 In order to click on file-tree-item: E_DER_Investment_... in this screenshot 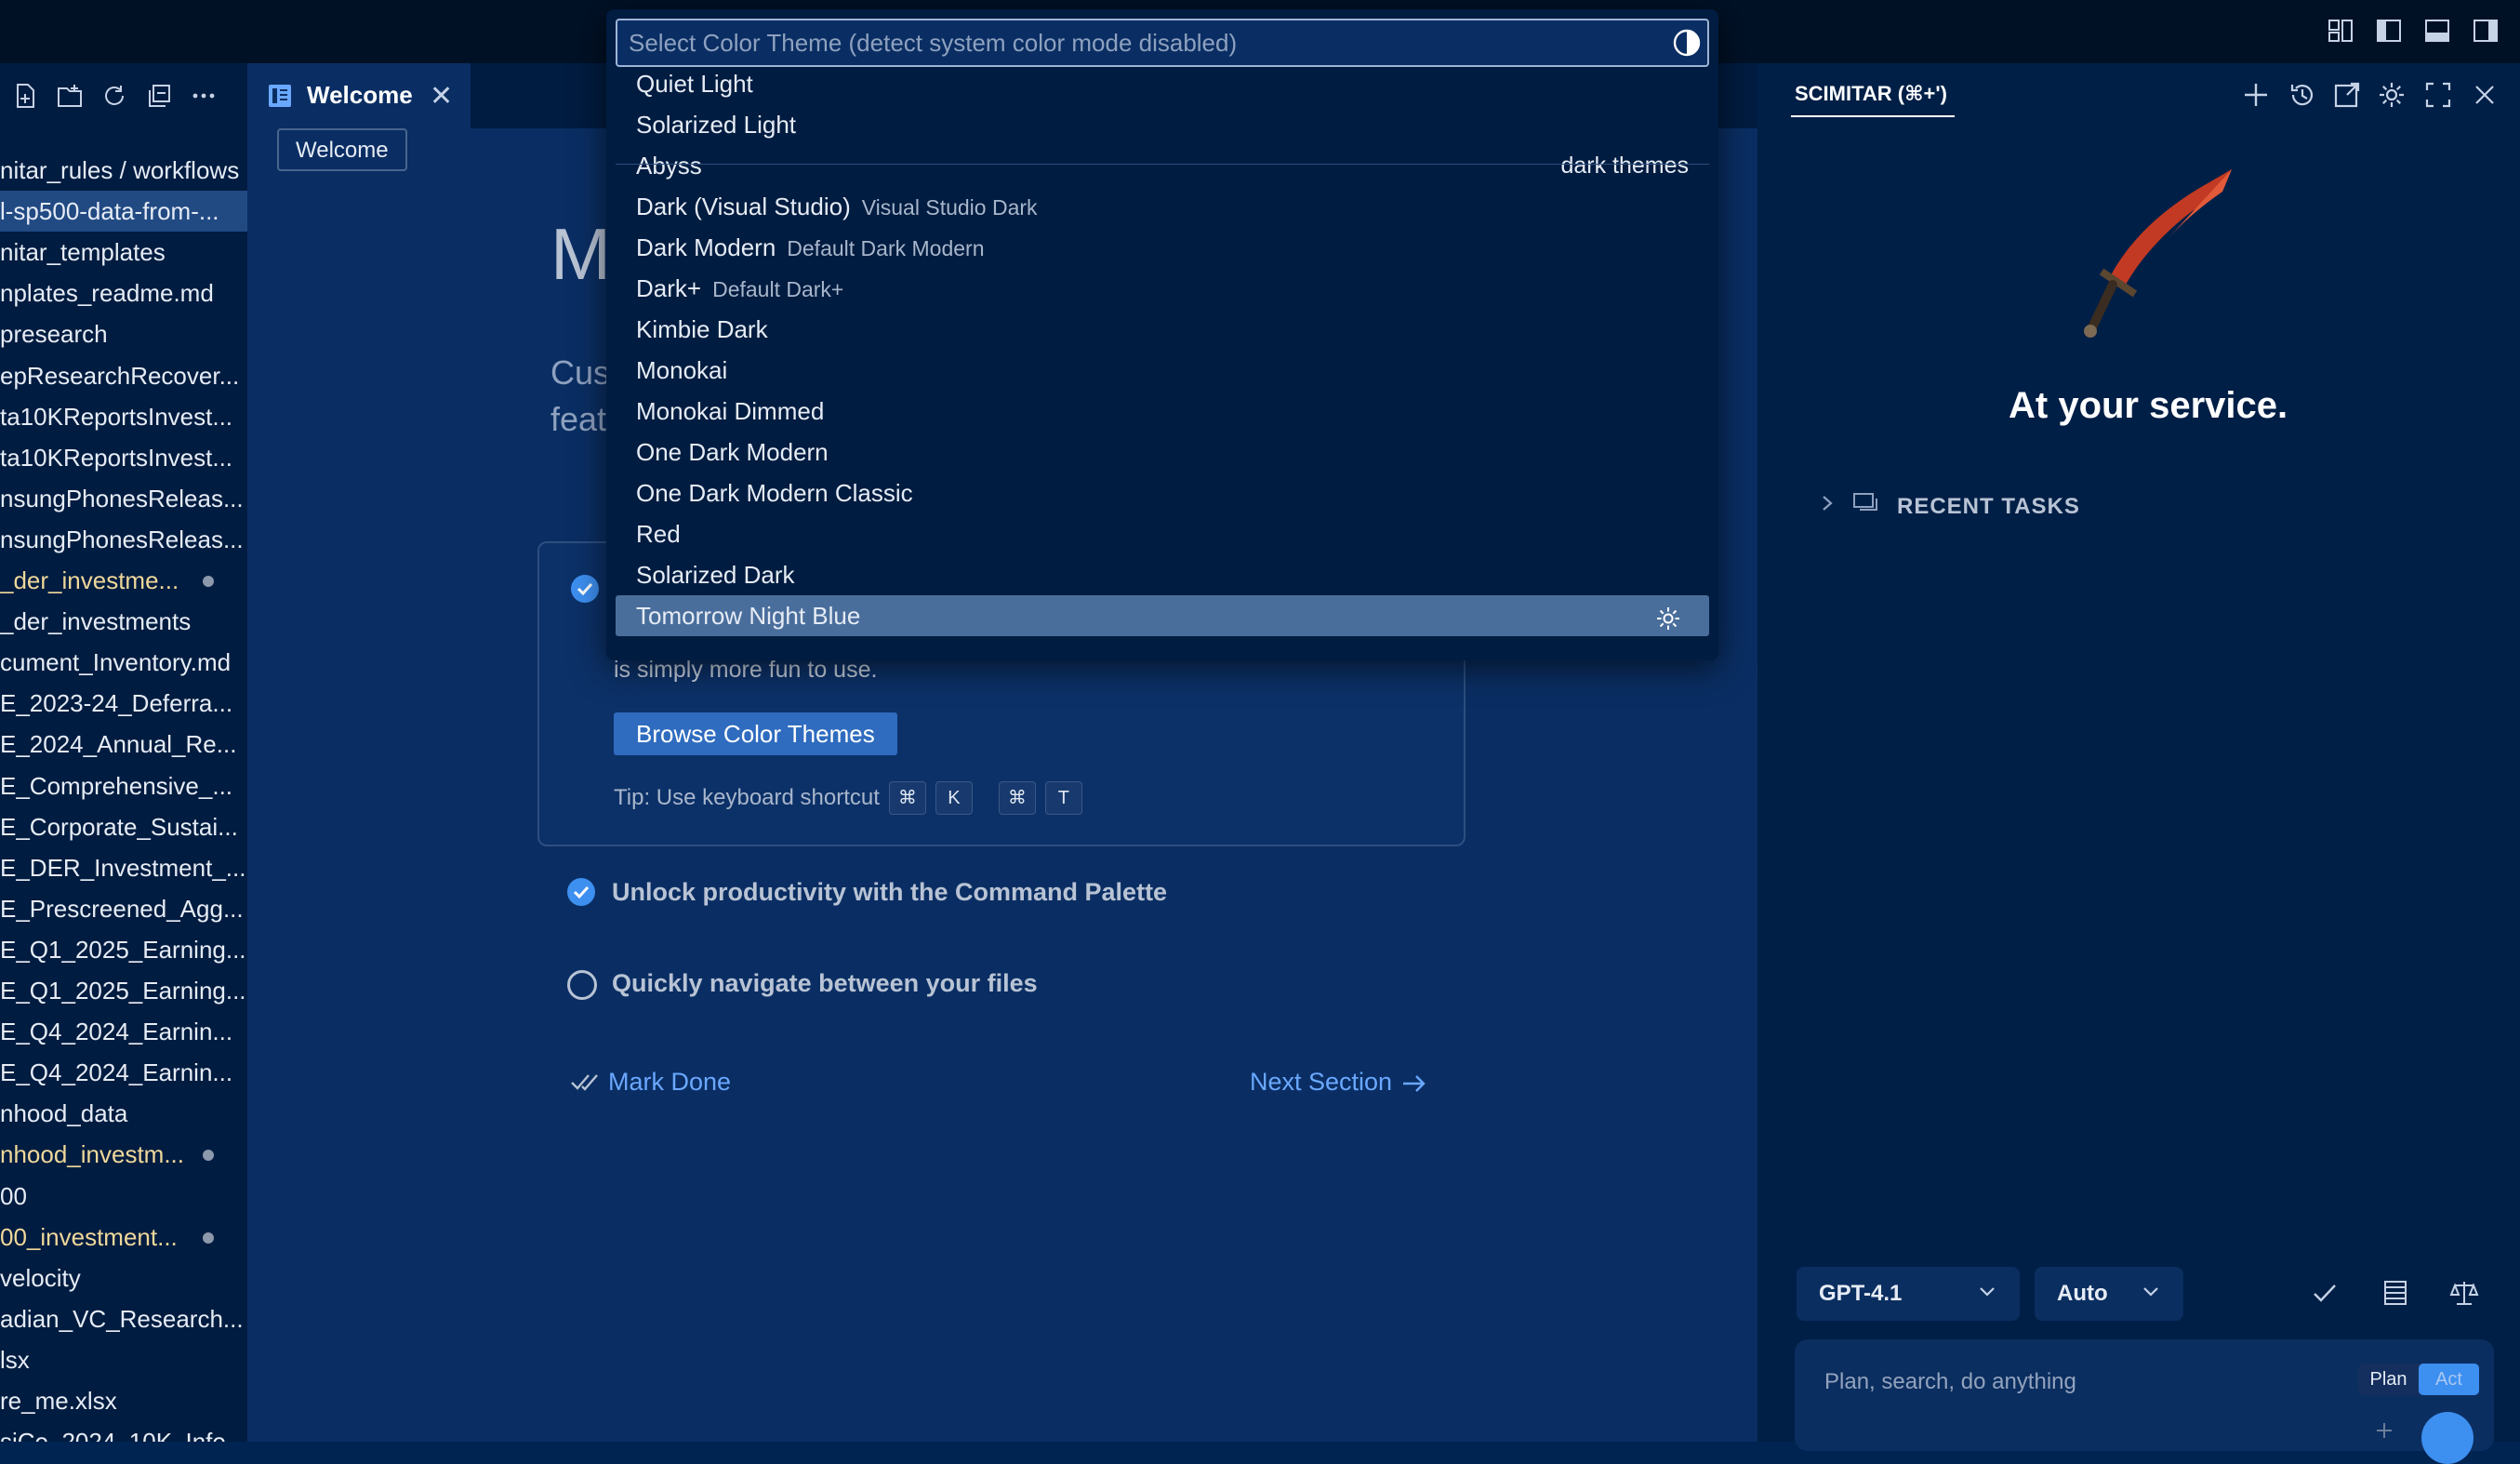, I will do `click(123, 867)`.